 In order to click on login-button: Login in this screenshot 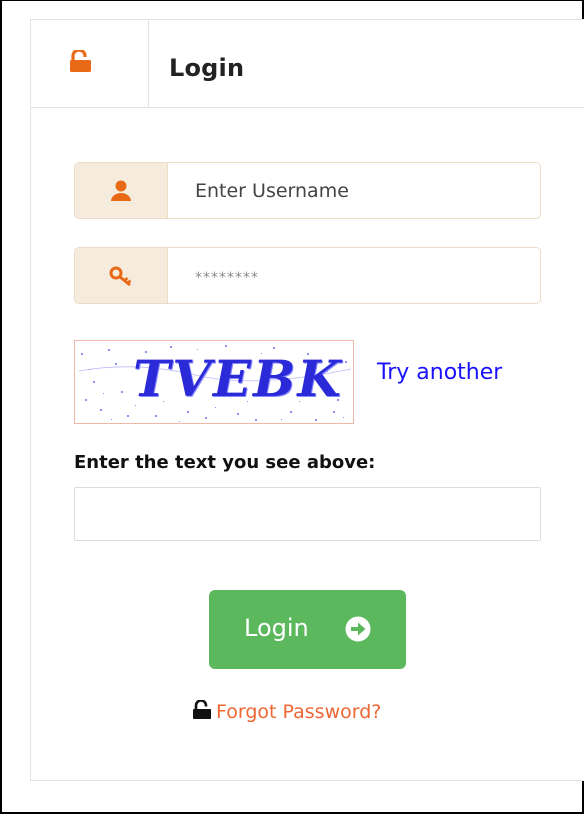, I will do `click(307, 629)`.